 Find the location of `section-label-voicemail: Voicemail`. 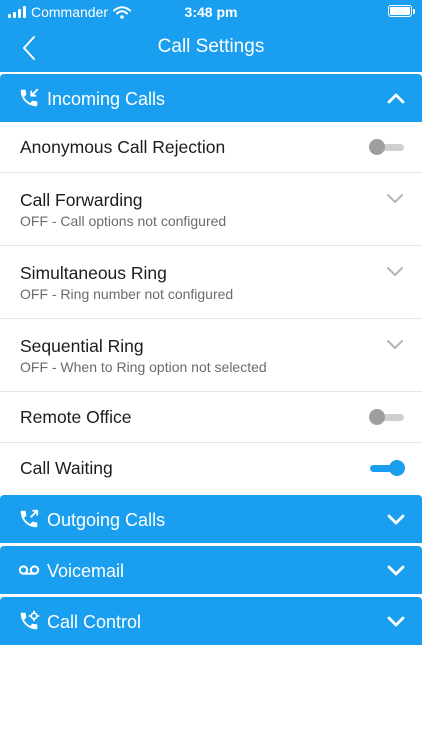

section-label-voicemail: Voicemail is located at coordinates (86, 571).